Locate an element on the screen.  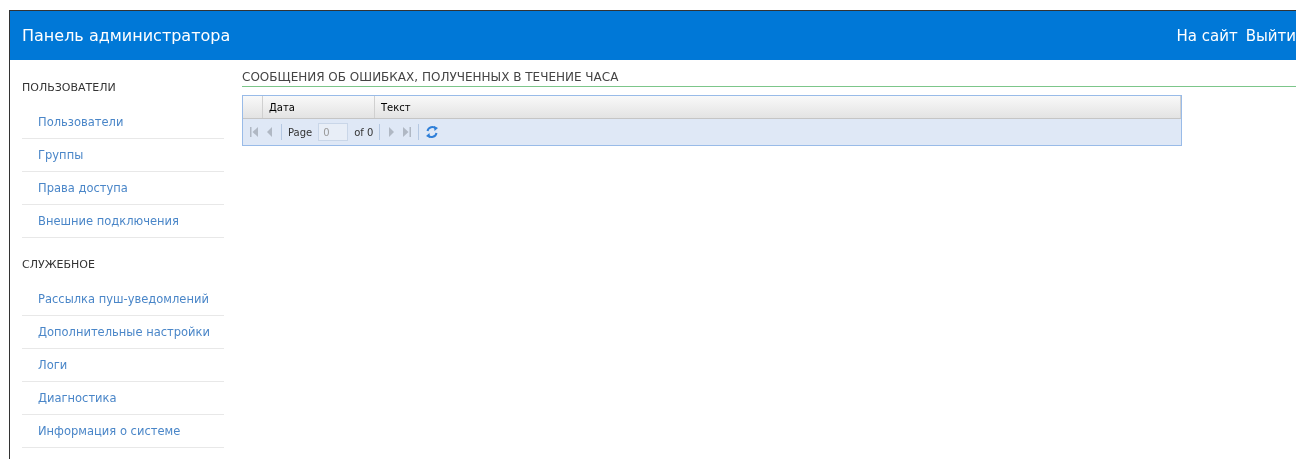
sidebar-item: Рассылка пуш-уведомлений is located at coordinates (123, 299).